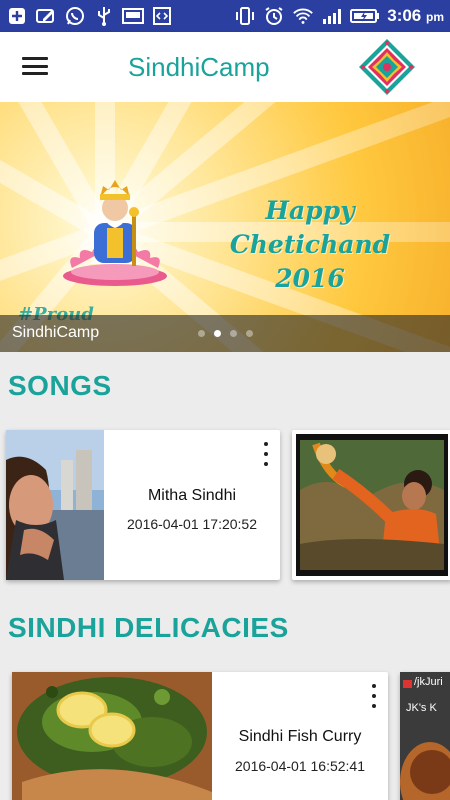  What do you see at coordinates (365, 16) in the screenshot?
I see `battery-icon` at bounding box center [365, 16].